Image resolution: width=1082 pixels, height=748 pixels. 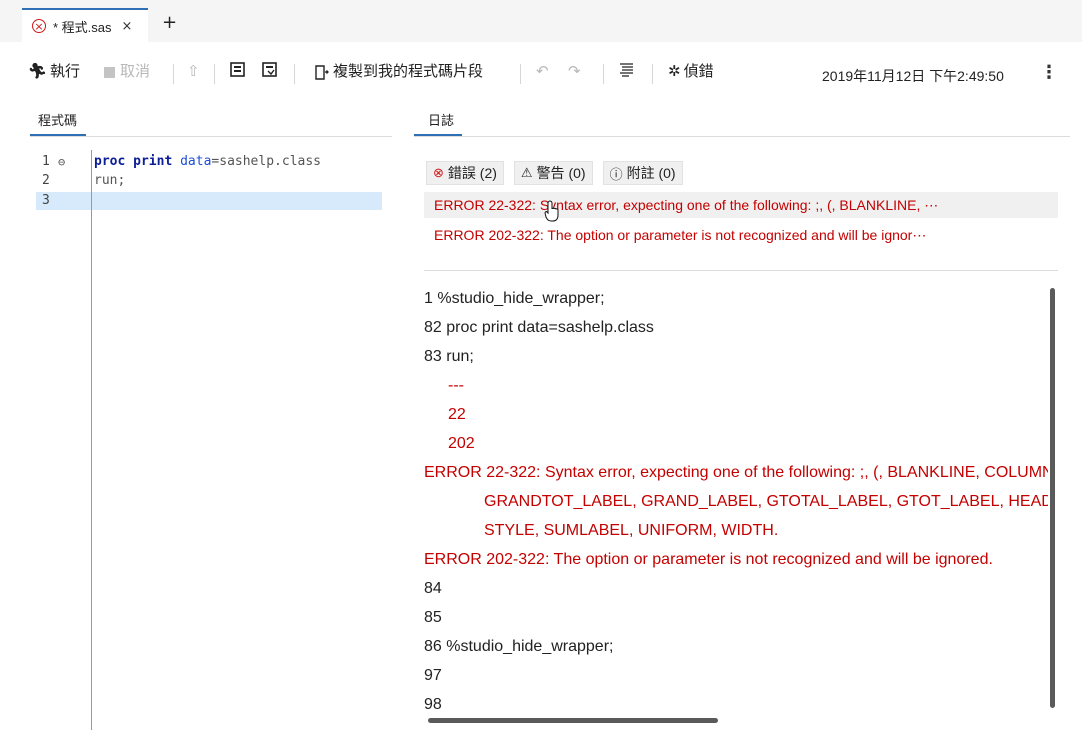 I want to click on tab-log: 日誌, so click(x=441, y=119).